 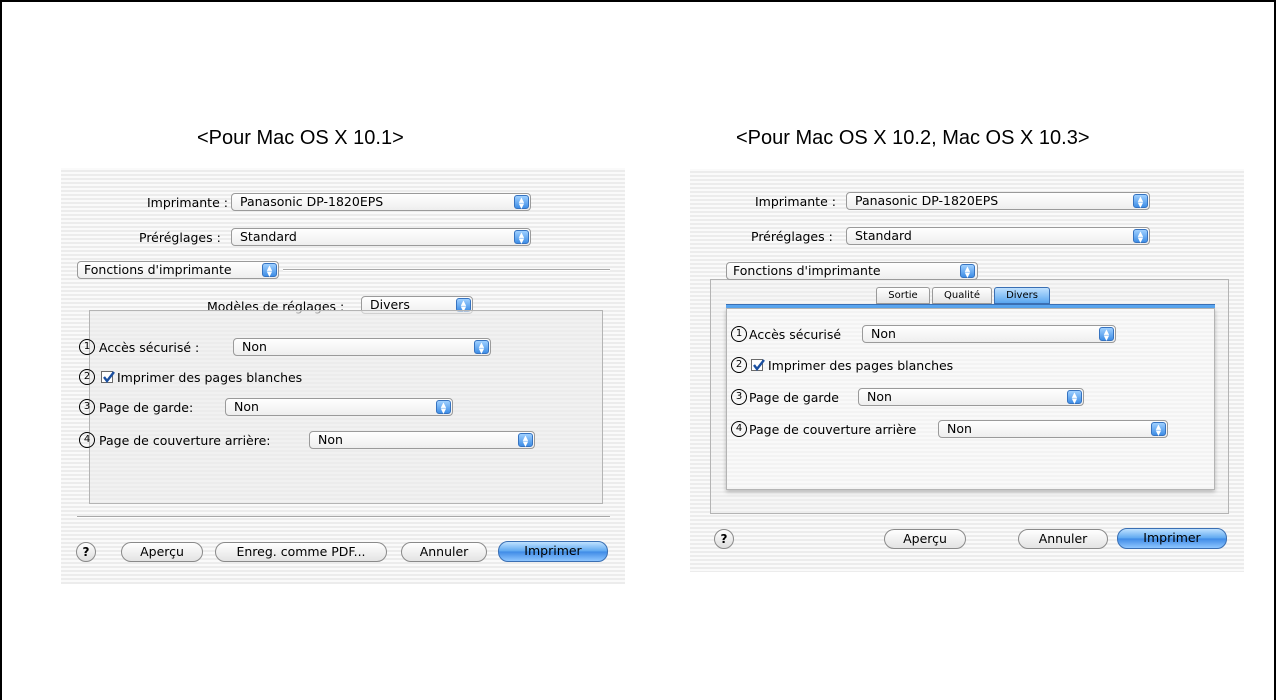 I want to click on tab-qualite: Qualité, so click(x=962, y=295).